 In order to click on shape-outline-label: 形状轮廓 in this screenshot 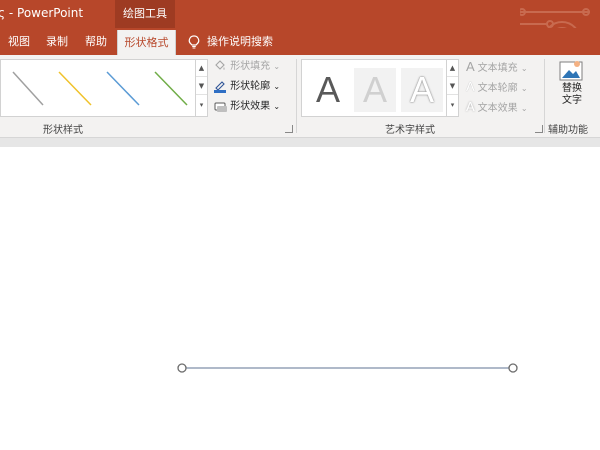, I will do `click(250, 86)`.